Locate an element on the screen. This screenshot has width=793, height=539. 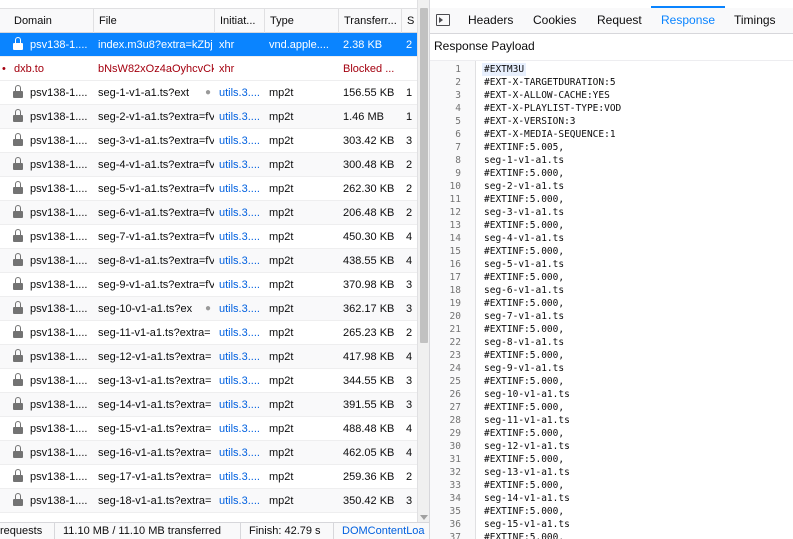
cell-size-text: 3 is located at coordinates (409, 405).